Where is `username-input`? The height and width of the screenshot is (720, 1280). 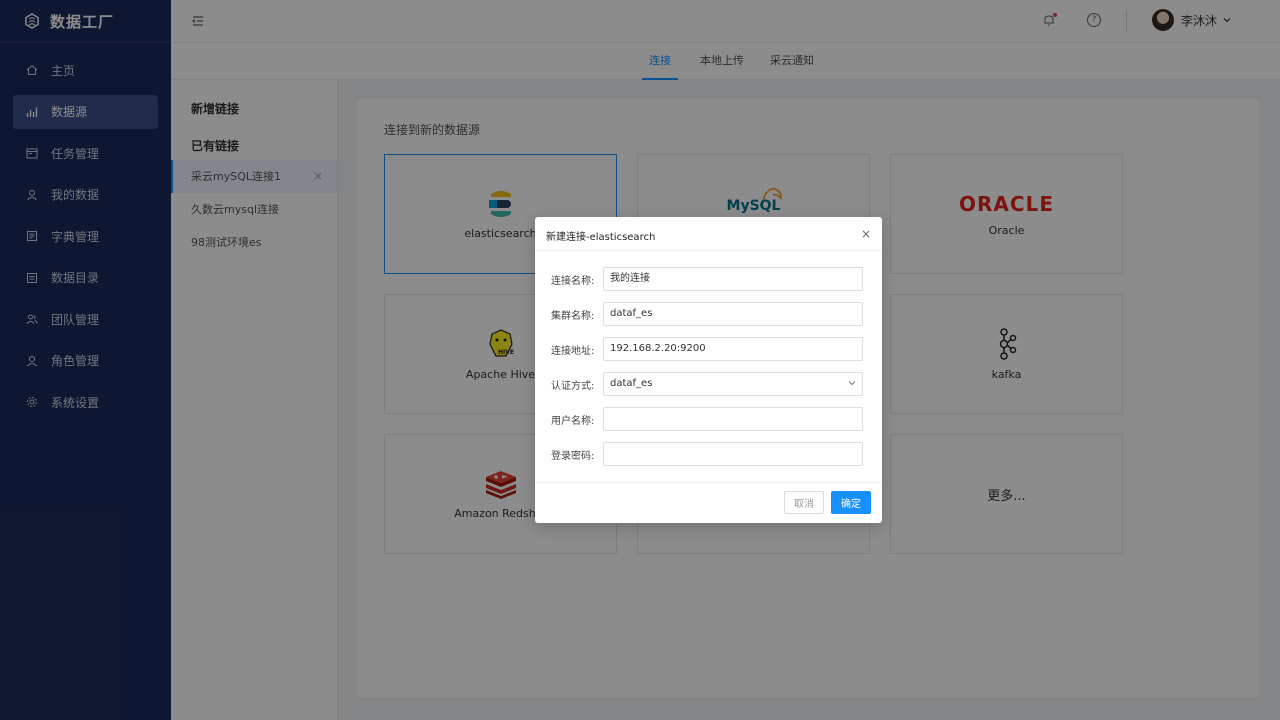
username-input is located at coordinates (733, 419).